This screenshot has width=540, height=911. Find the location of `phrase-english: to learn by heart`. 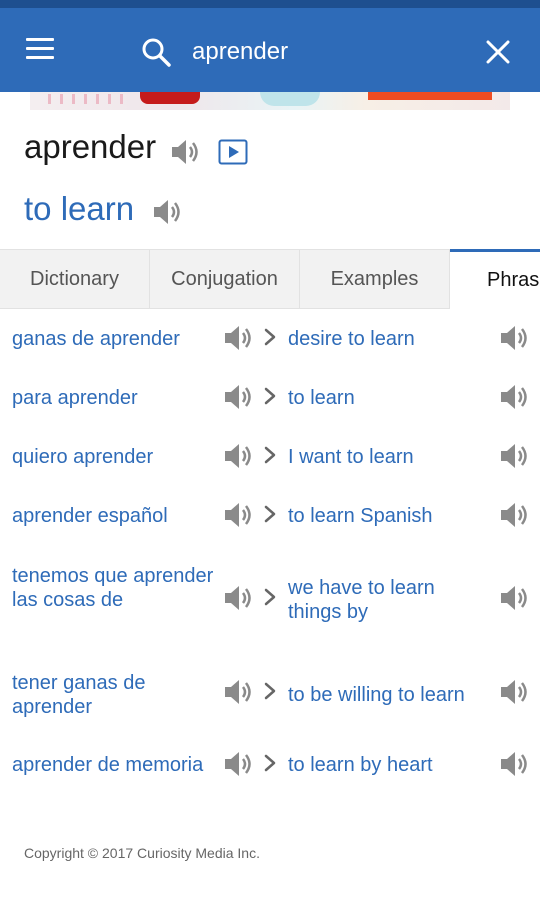

phrase-english: to learn by heart is located at coordinates (388, 765).